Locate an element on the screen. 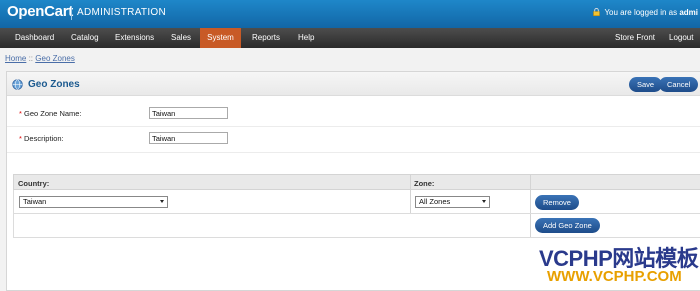 This screenshot has height=291, width=700. country-column-header: Country: is located at coordinates (34, 183).